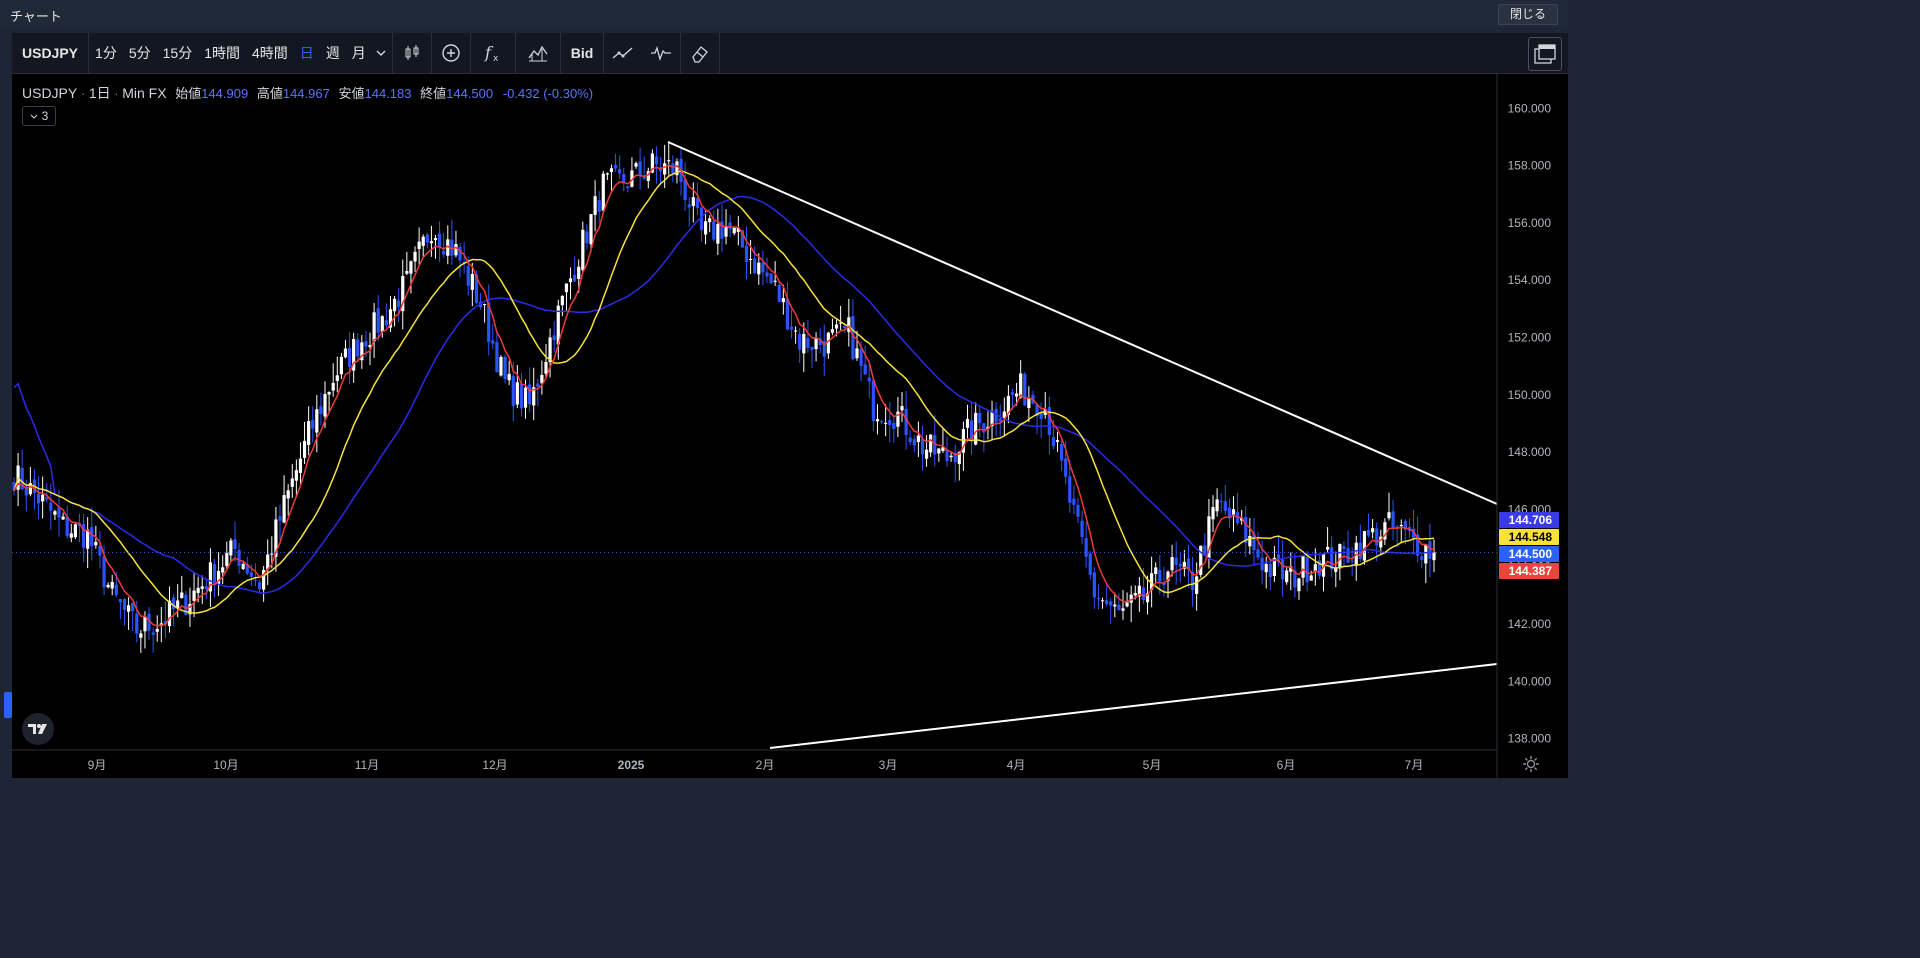 The image size is (1920, 958). What do you see at coordinates (1531, 554) in the screenshot?
I see `price-label-text: 144.500` at bounding box center [1531, 554].